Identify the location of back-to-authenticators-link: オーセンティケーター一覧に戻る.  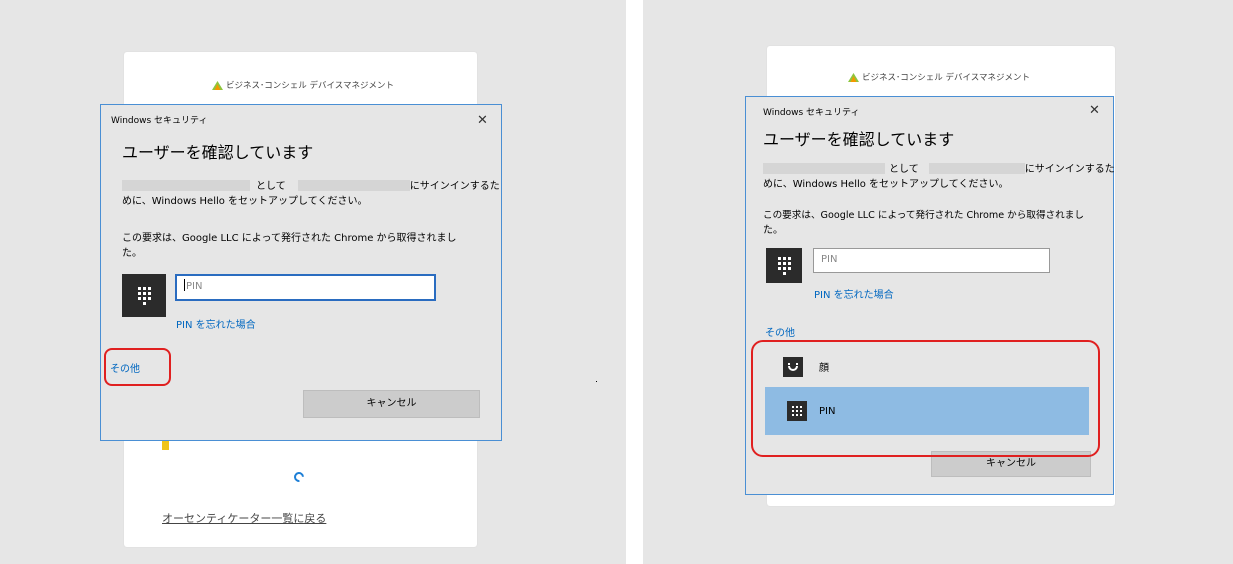
(244, 518).